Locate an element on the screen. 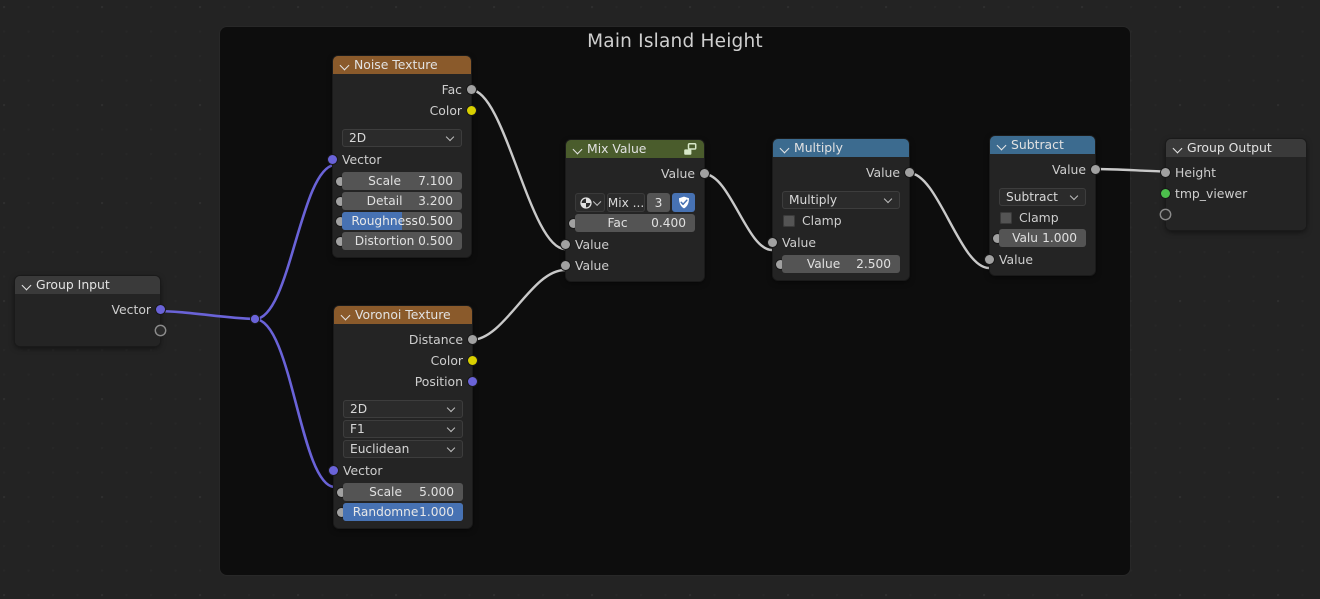 Image resolution: width=1320 pixels, height=599 pixels. field-value: 5.000 is located at coordinates (436, 492).